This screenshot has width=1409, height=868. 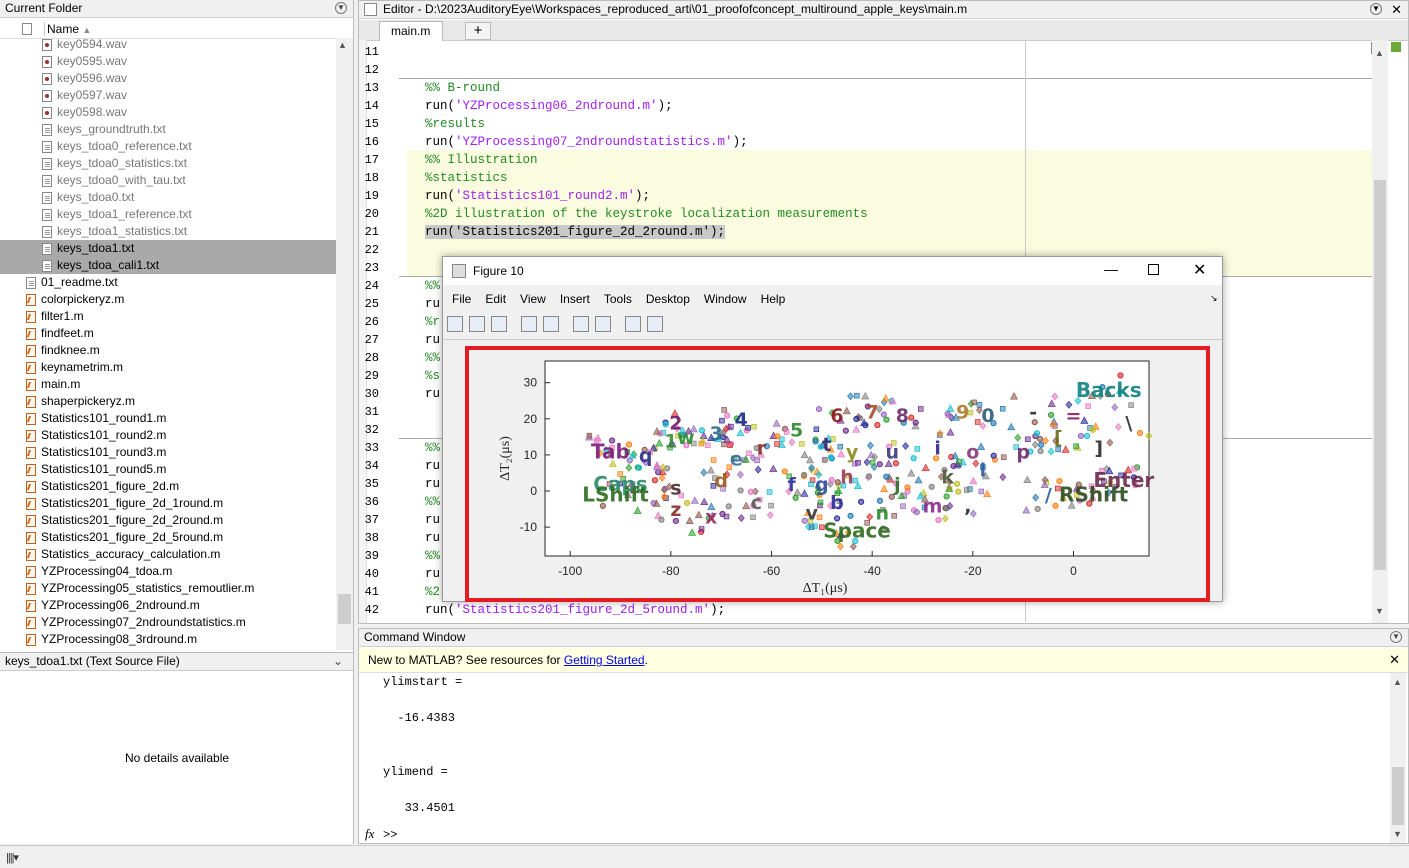 What do you see at coordinates (168, 78) in the screenshot?
I see `file-row: key0596.wav` at bounding box center [168, 78].